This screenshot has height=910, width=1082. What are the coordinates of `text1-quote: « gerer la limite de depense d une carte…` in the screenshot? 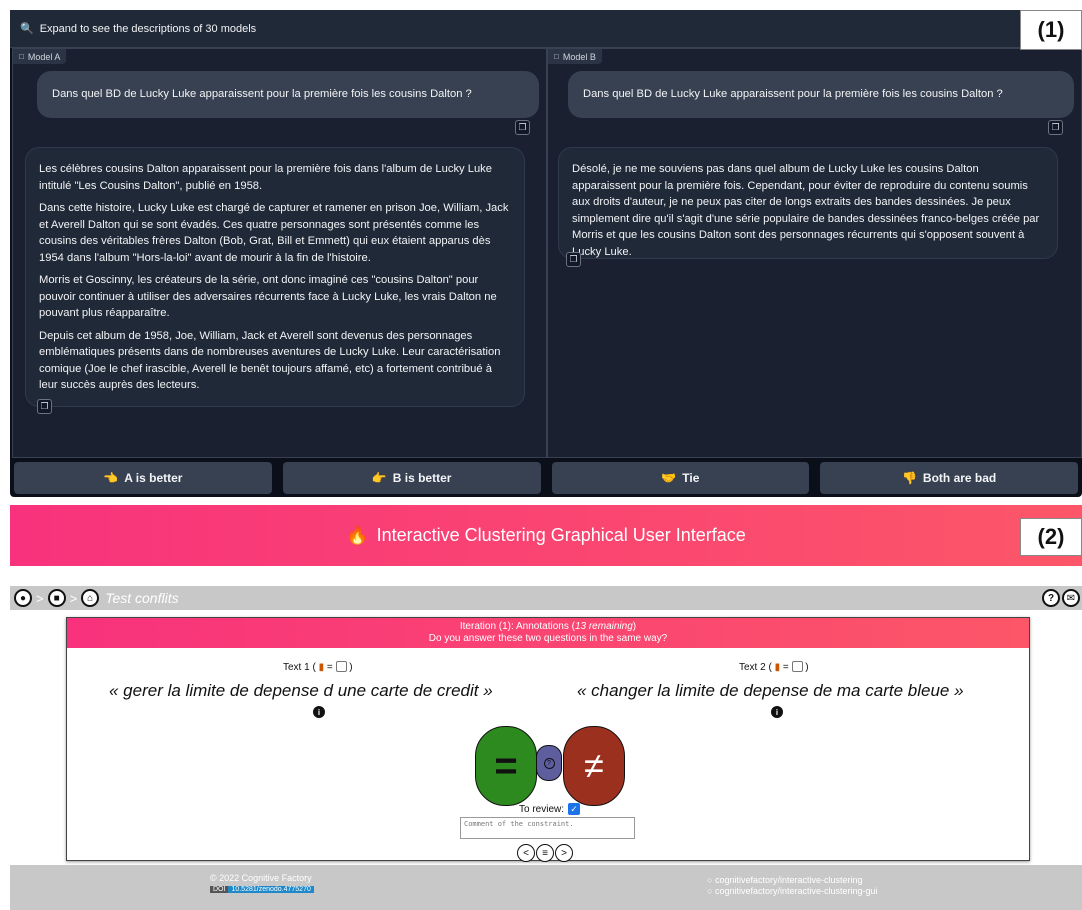 It's located at (301, 690).